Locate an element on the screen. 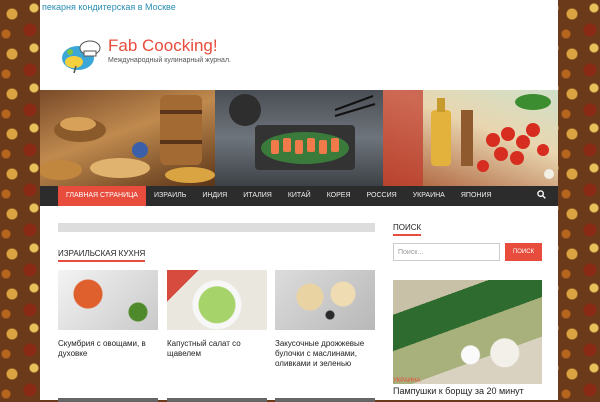 The image size is (600, 402). banner-image-pastries is located at coordinates (127, 138).